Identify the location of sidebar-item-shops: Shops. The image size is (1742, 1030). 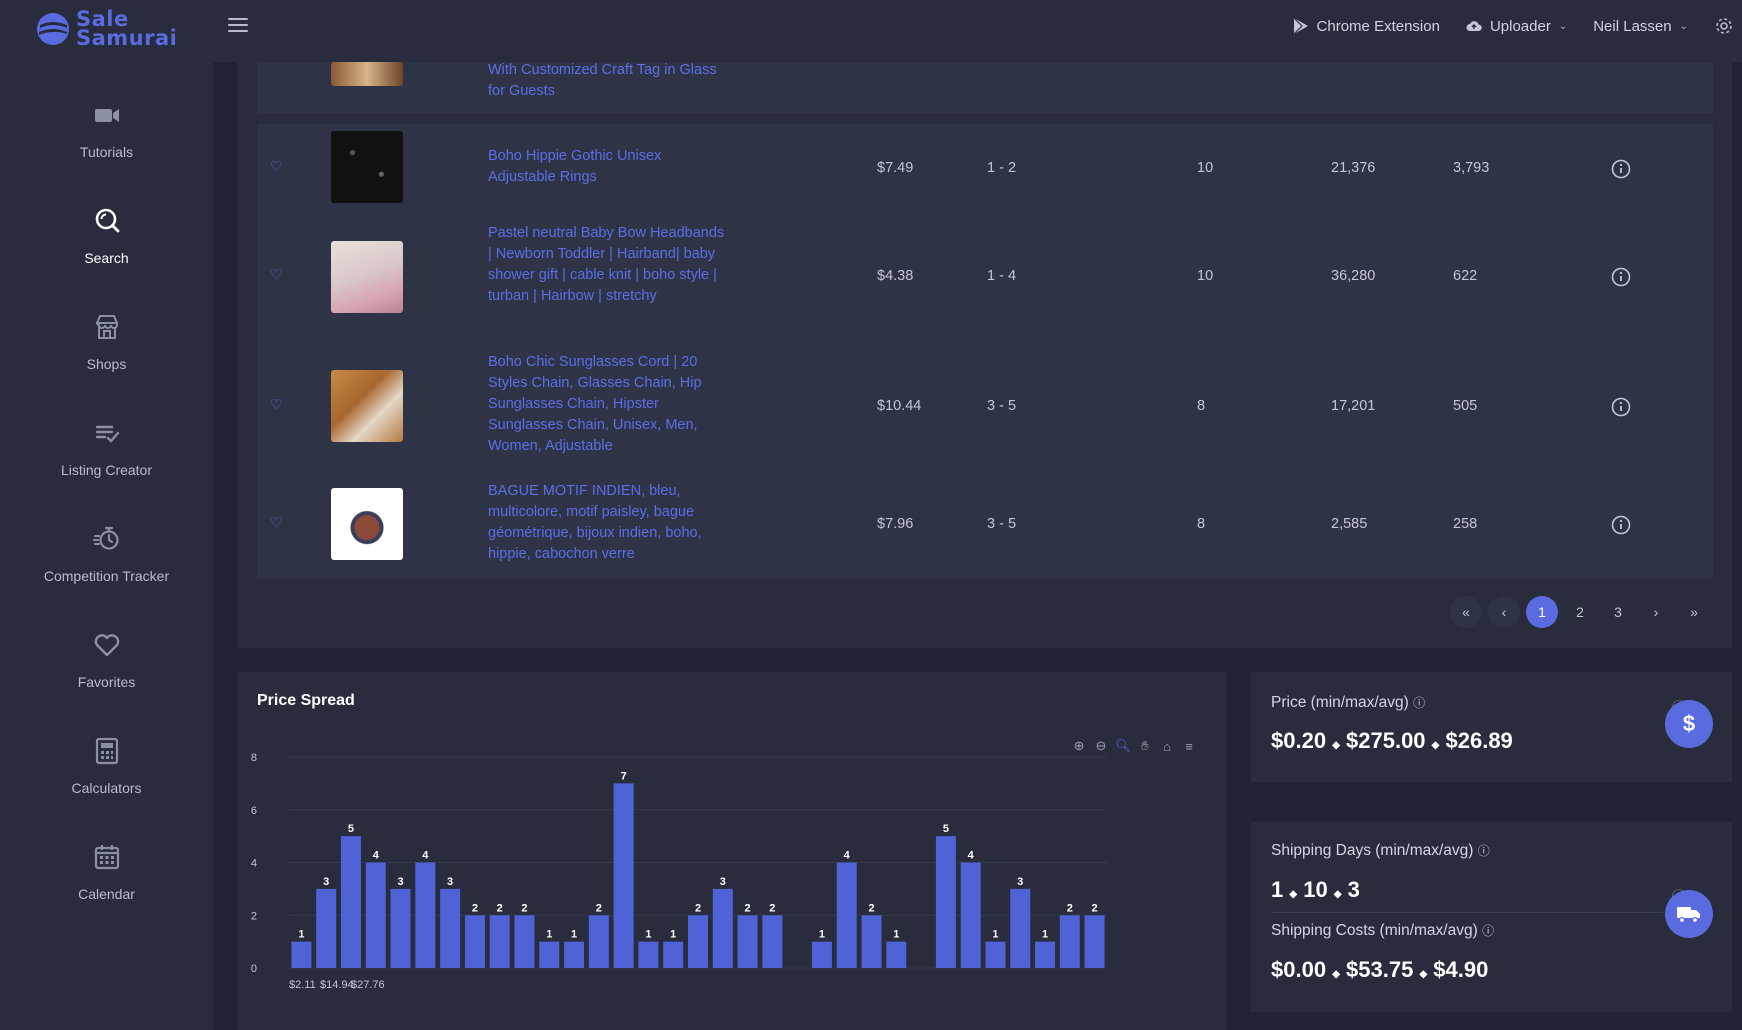
(106, 357).